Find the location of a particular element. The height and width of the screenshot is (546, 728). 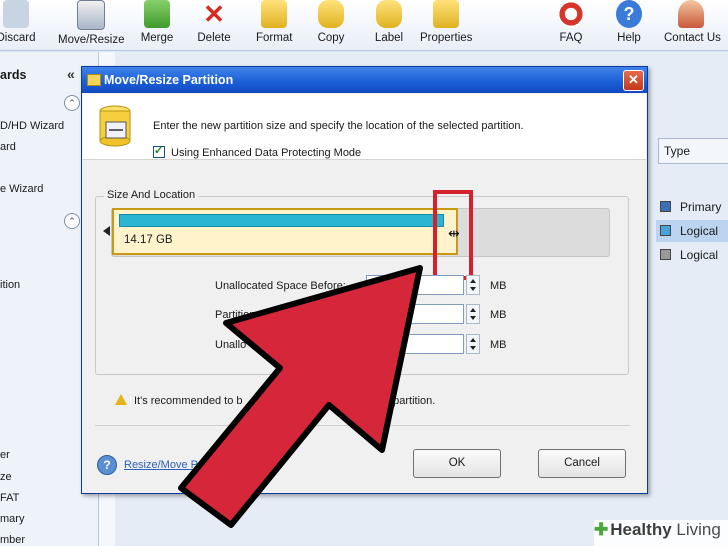

panel-title: ards is located at coordinates (13, 75).